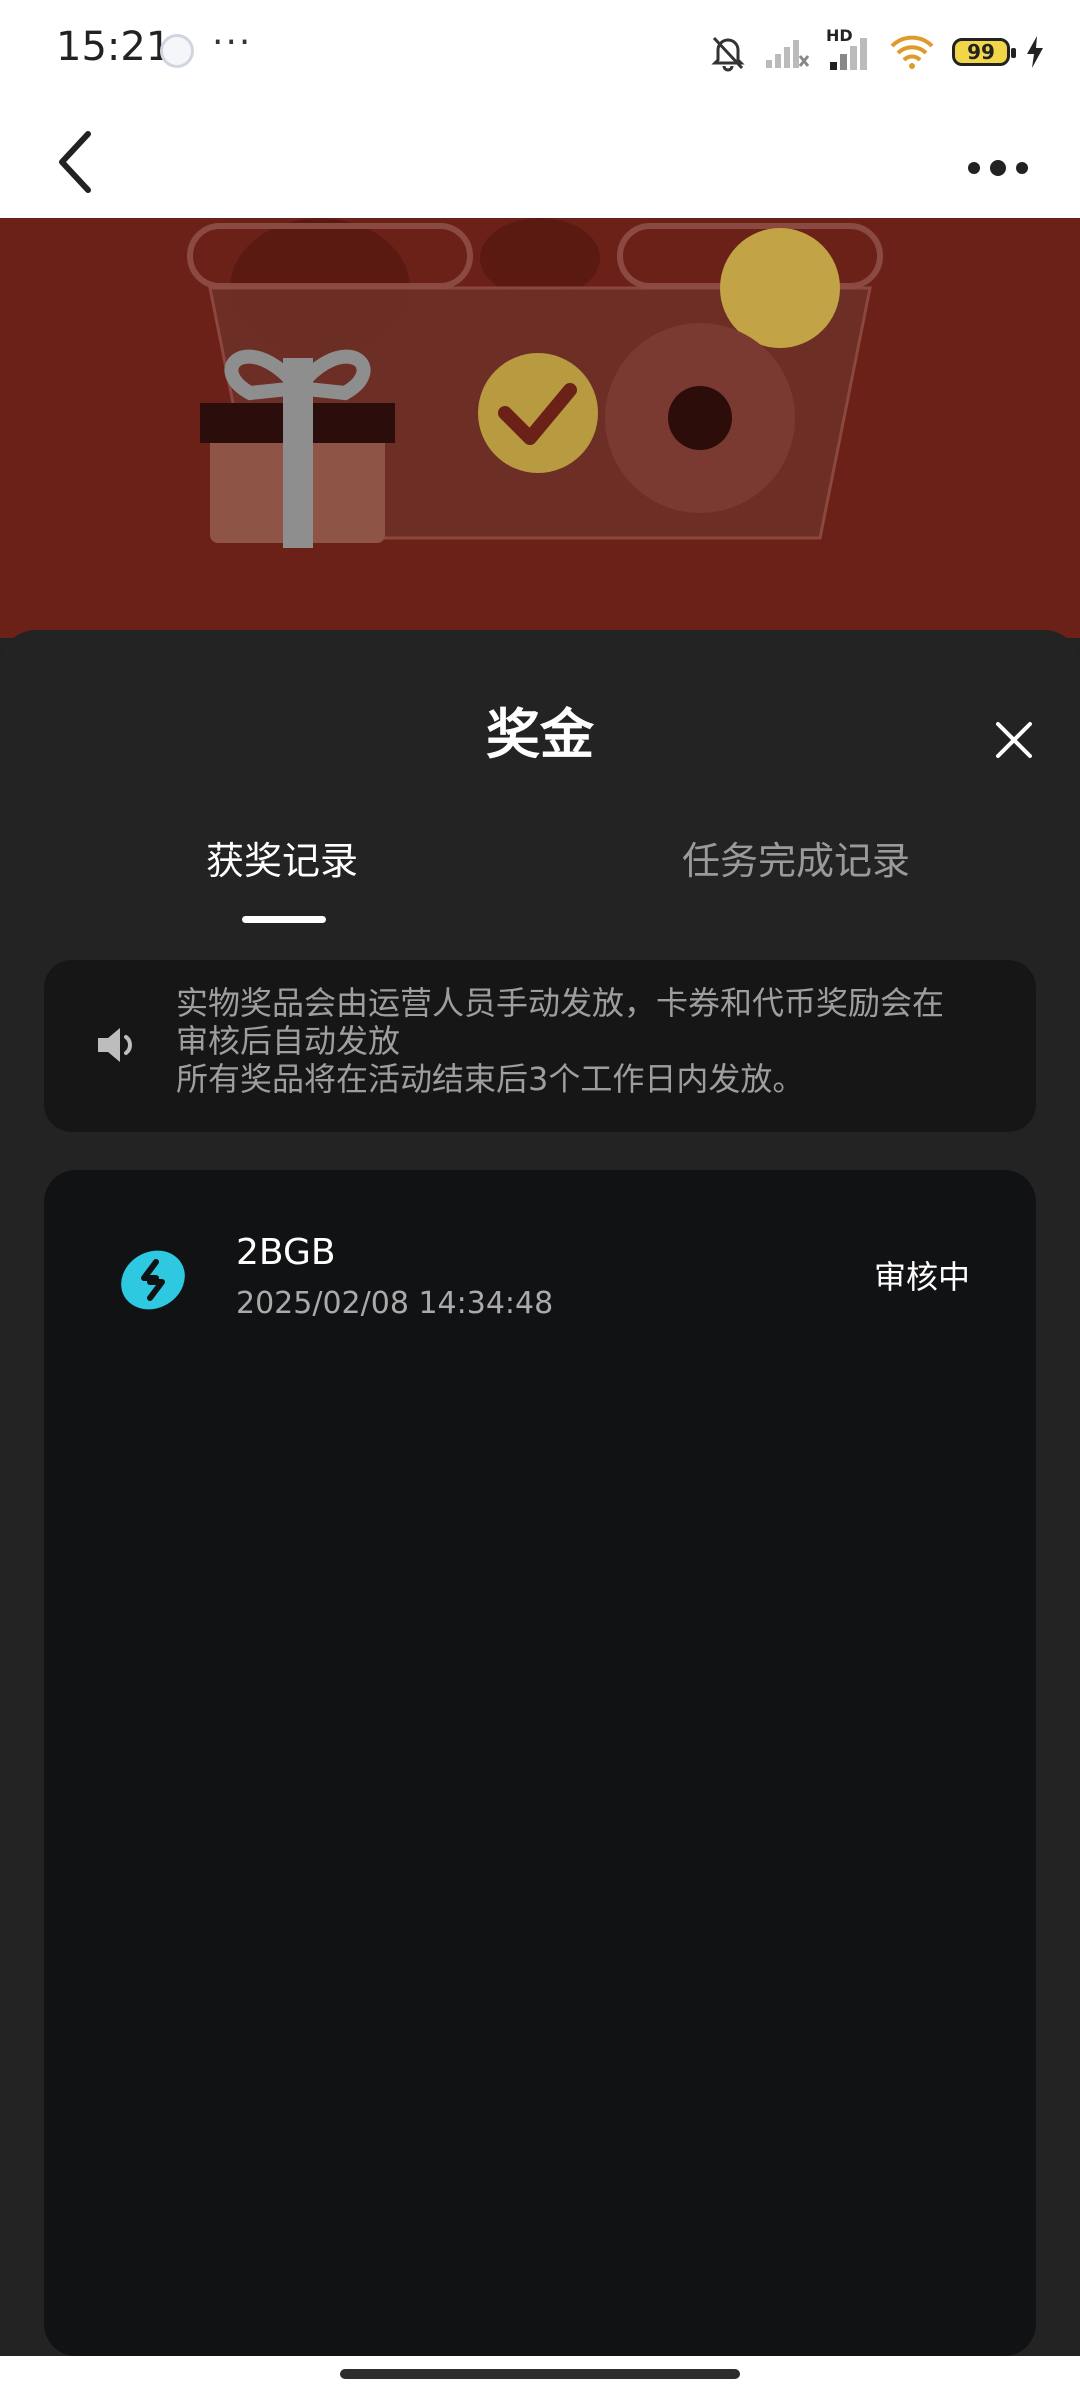 The height and width of the screenshot is (2400, 1080). Describe the element at coordinates (728, 54) in the screenshot. I see `bell-muted-icon` at that location.